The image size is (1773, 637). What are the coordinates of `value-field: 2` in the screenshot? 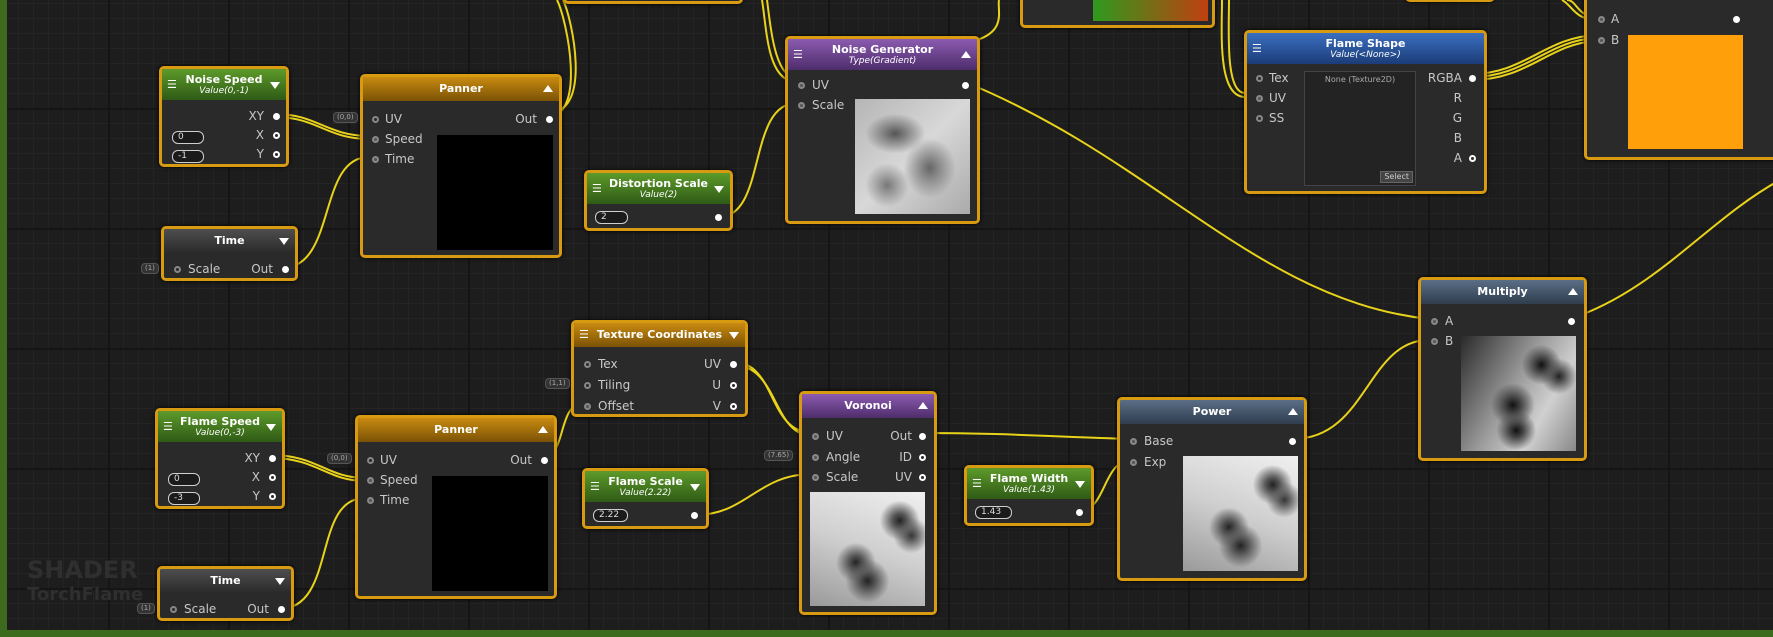 It's located at (611, 217).